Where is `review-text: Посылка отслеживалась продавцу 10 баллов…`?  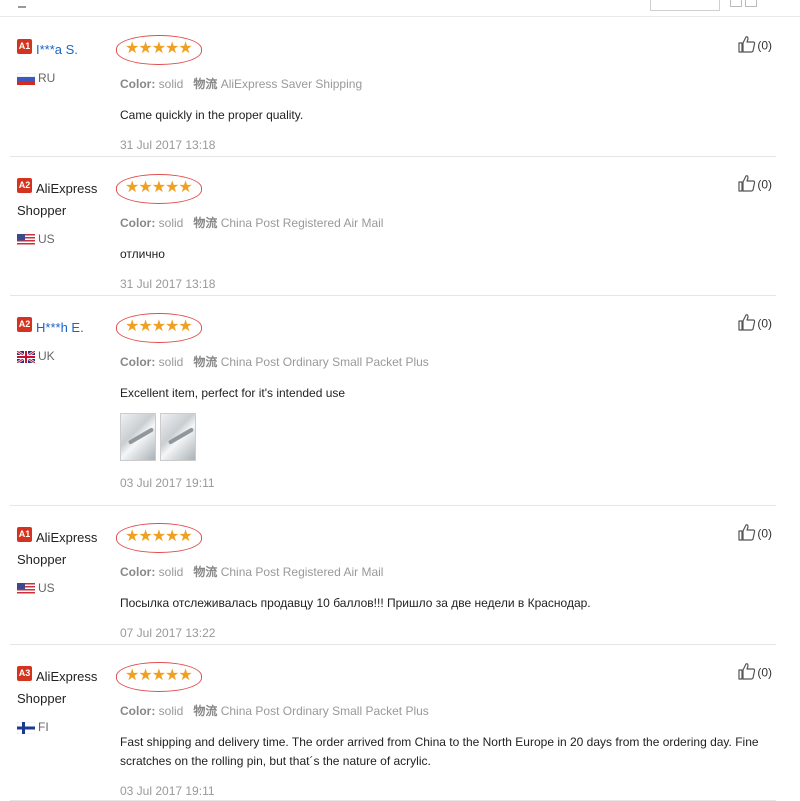
review-text: Посылка отслеживалась продавцу 10 баллов… is located at coordinates (355, 603).